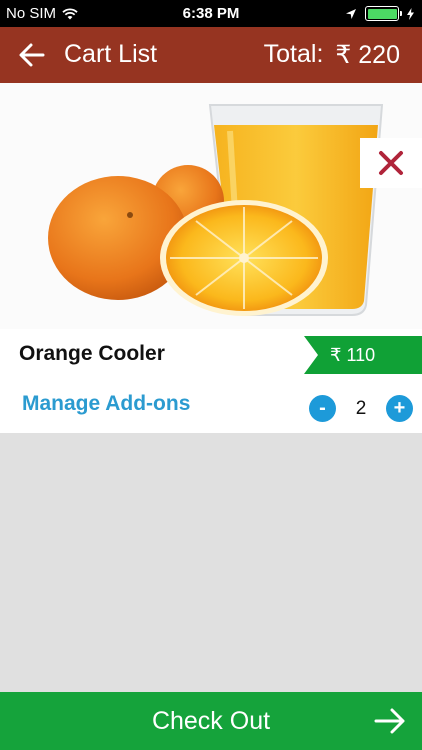 This screenshot has height=750, width=422. Describe the element at coordinates (293, 54) in the screenshot. I see `total-label: Total:` at that location.